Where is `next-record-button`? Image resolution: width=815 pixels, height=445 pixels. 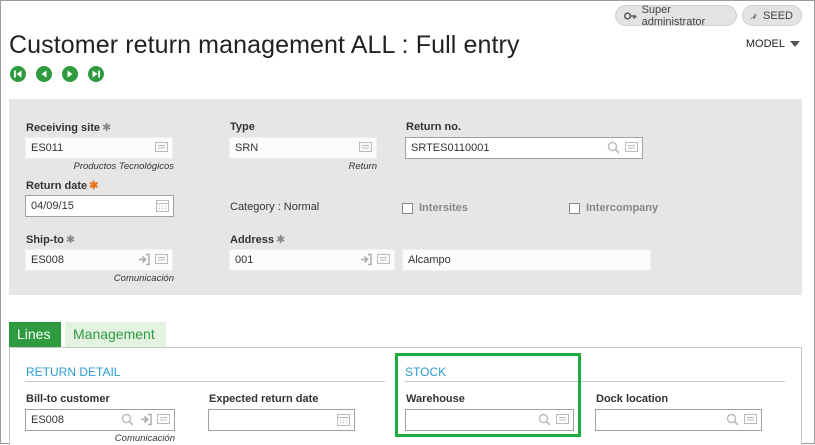 next-record-button is located at coordinates (70, 74).